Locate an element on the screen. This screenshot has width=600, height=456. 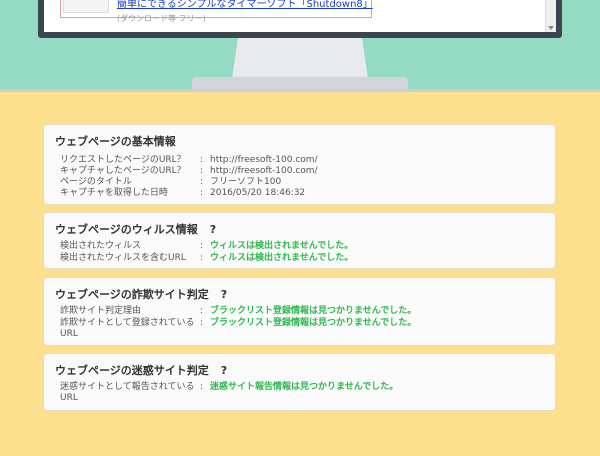
row-value: 2016/05/20 18:46:32 is located at coordinates (258, 193).